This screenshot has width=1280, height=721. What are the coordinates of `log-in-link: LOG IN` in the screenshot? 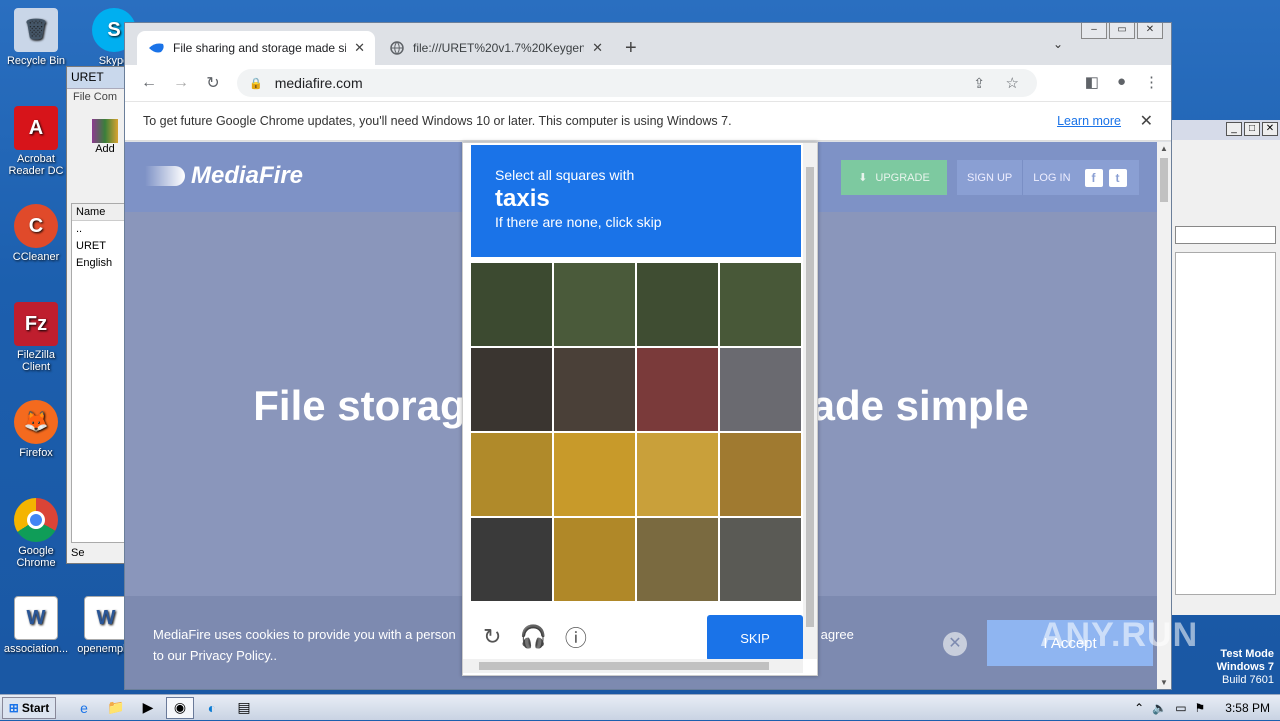 It's located at (1051, 178).